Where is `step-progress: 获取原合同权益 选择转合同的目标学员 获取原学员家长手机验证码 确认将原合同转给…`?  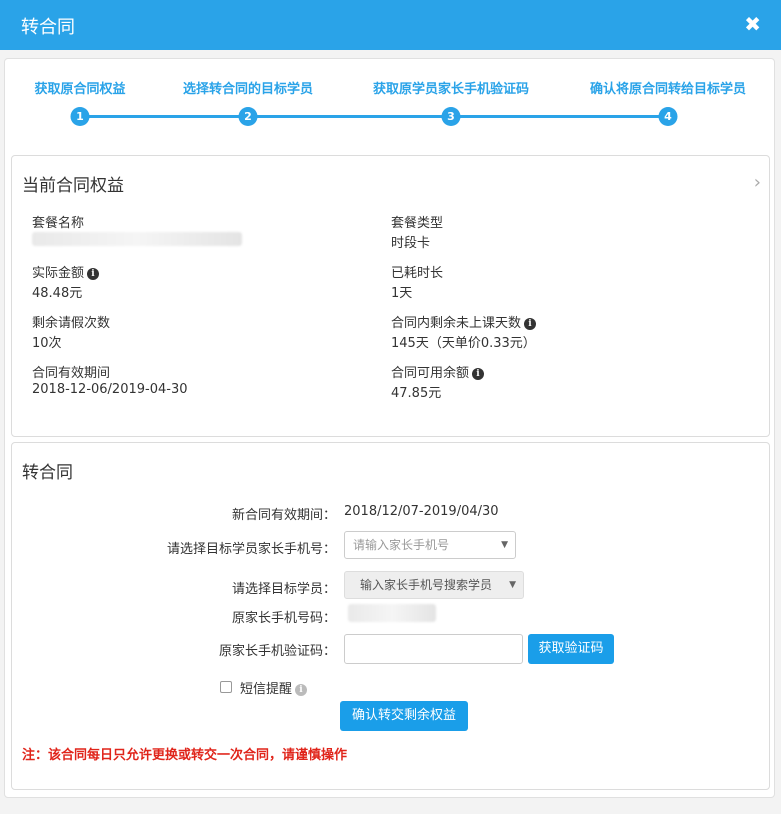
step-progress: 获取原合同权益 选择转合同的目标学员 获取原学员家长手机验证码 确认将原合同转给… is located at coordinates (390, 105).